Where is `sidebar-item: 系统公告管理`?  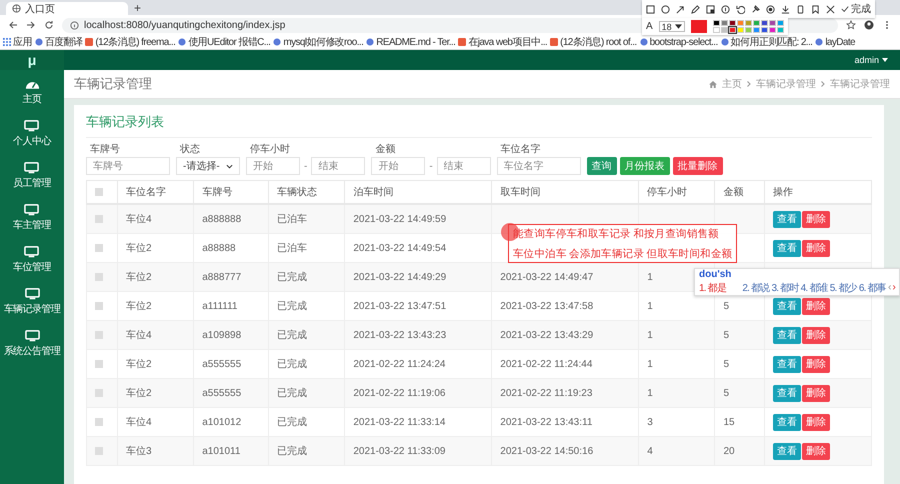
sidebar-item: 系统公告管理 is located at coordinates (32, 343).